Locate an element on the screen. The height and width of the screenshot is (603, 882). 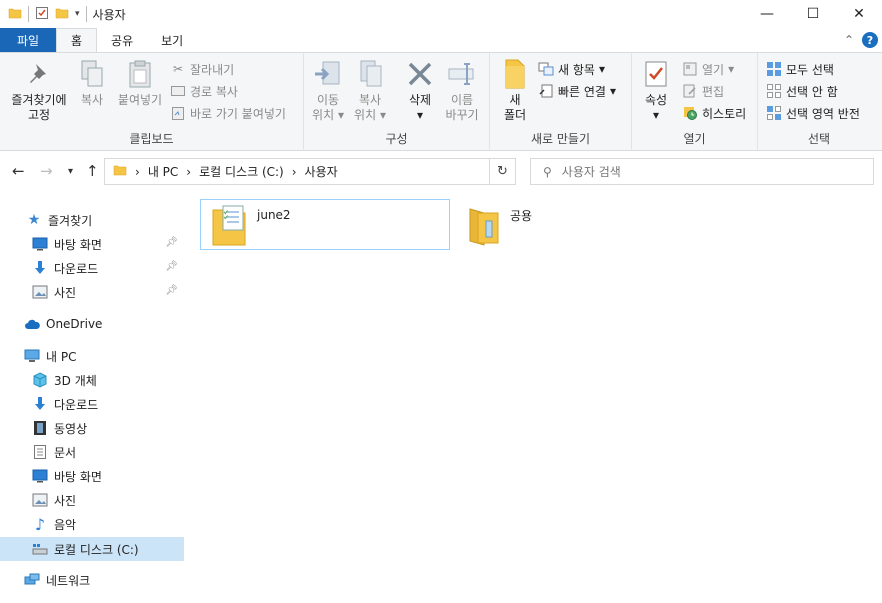
properties-icon is located at coordinates (42, 14).